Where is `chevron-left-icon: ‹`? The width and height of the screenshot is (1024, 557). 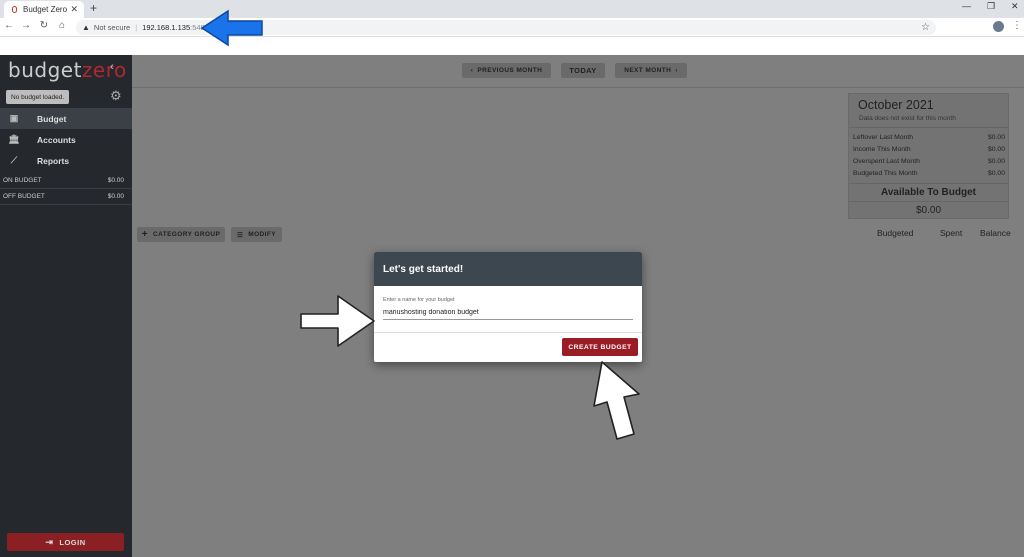
chevron-left-icon: ‹ is located at coordinates (472, 70).